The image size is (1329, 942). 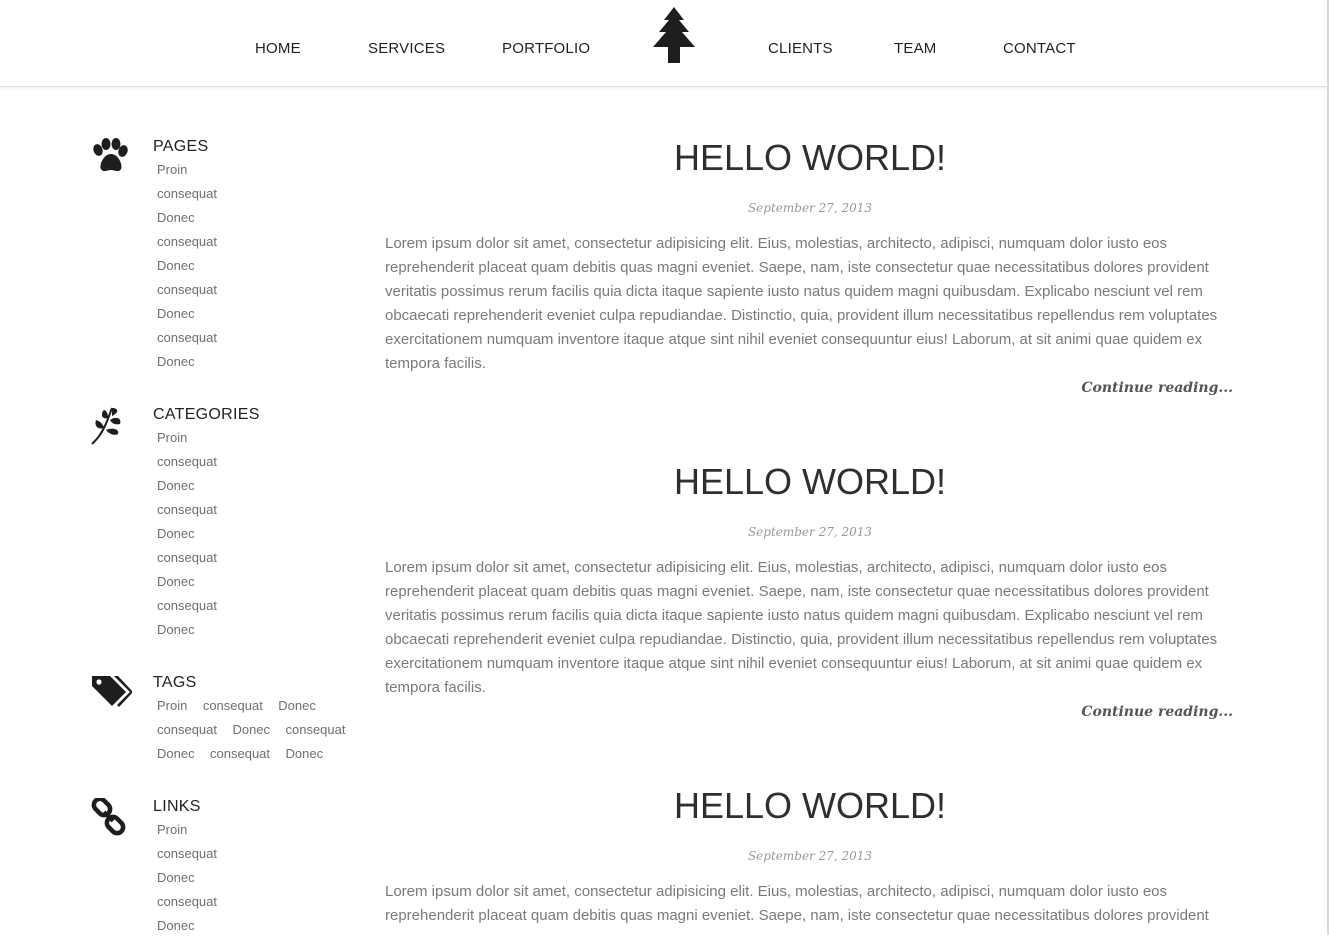 What do you see at coordinates (177, 806) in the screenshot?
I see `widget-title-links: LINKS` at bounding box center [177, 806].